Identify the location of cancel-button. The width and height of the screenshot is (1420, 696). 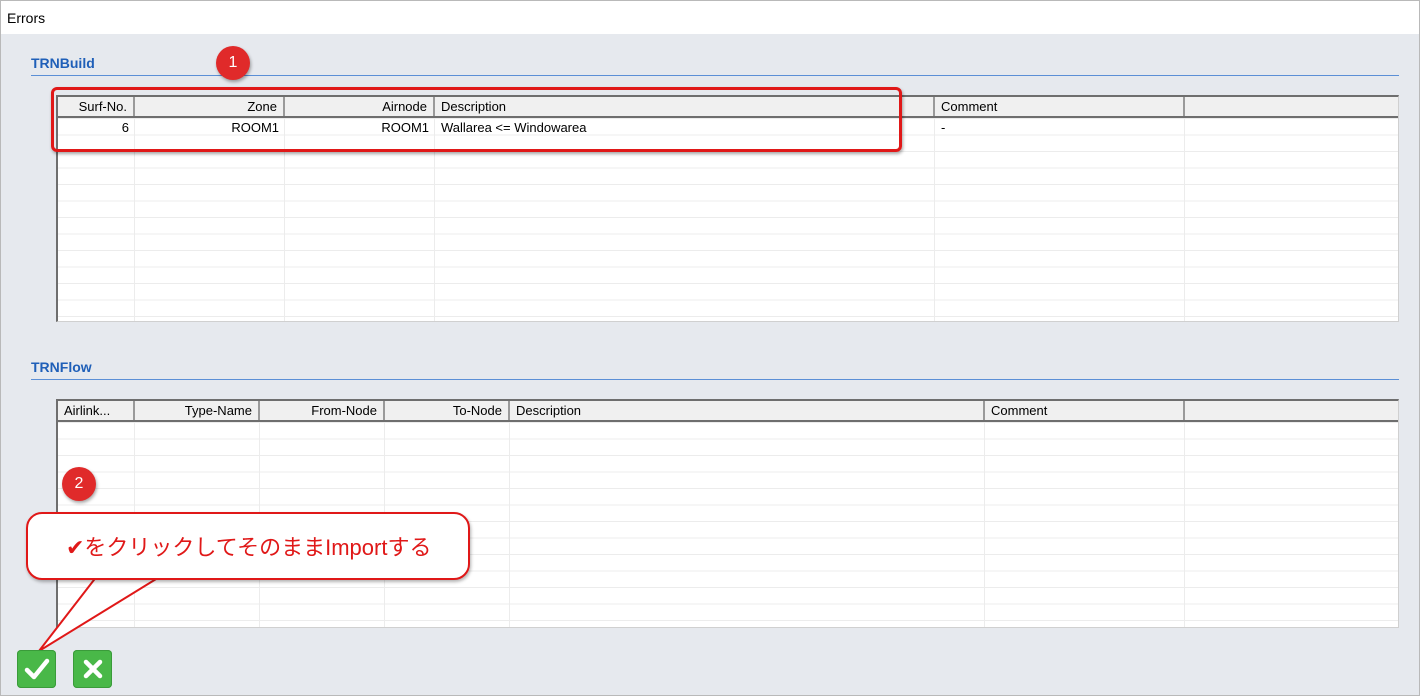
(92, 669).